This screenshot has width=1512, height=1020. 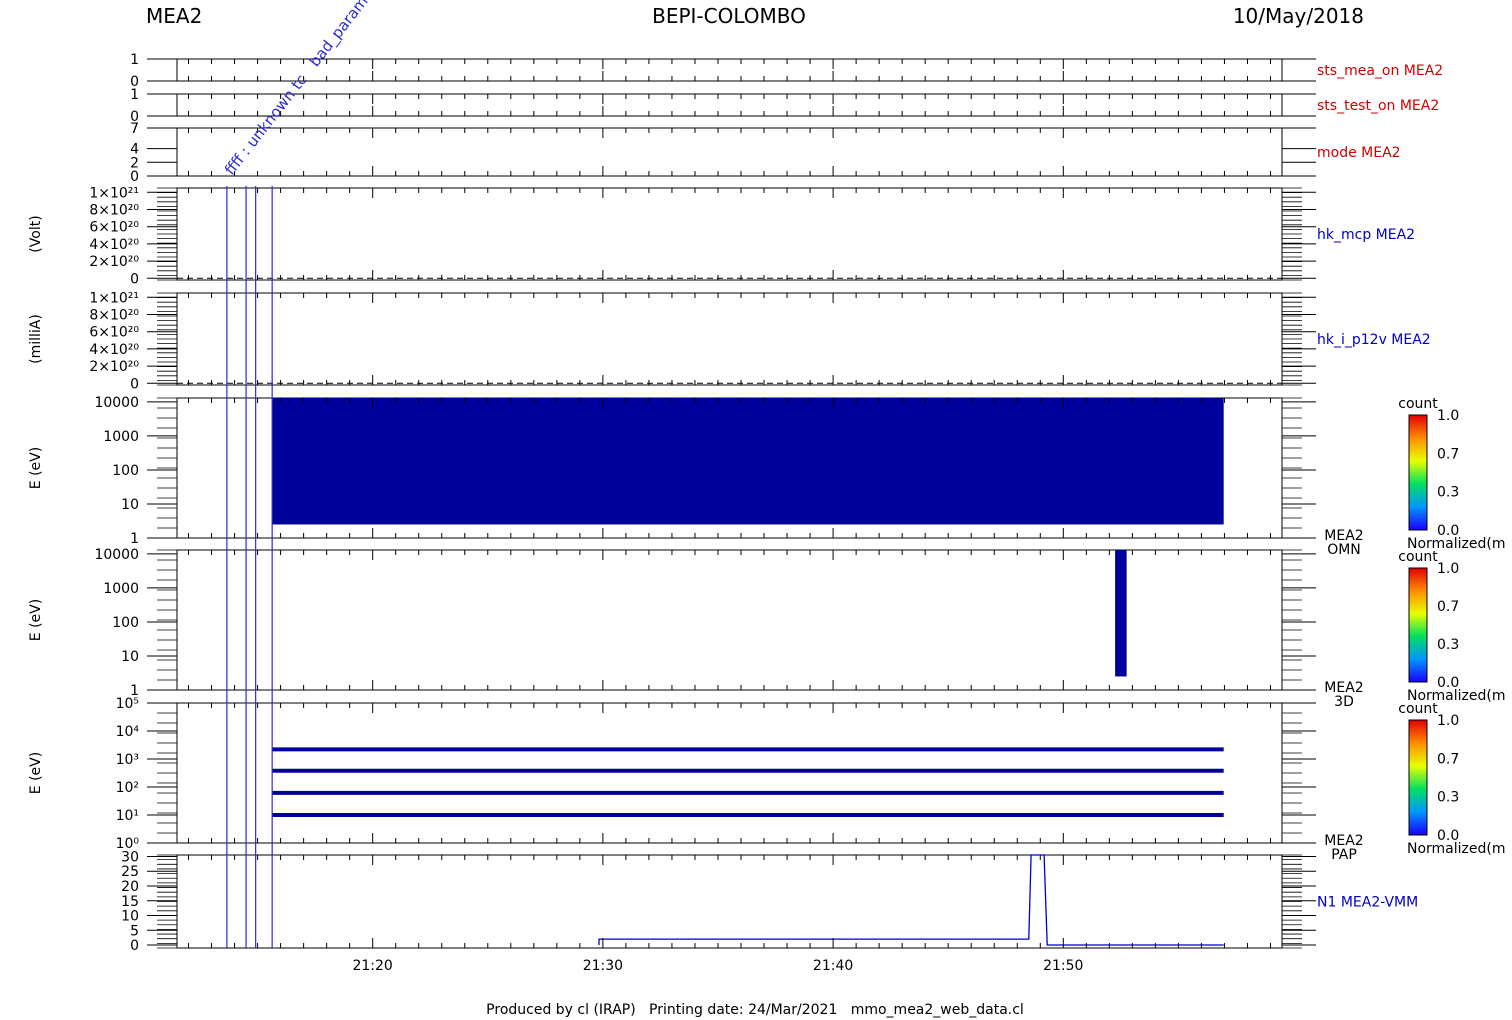 What do you see at coordinates (130, 857) in the screenshot?
I see `y-tick-label: 30` at bounding box center [130, 857].